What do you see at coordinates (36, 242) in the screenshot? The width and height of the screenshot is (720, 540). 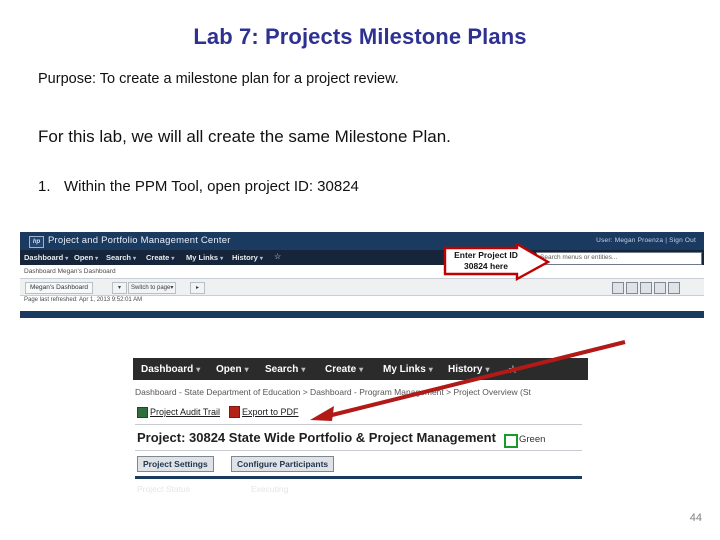 I see `hp-logo-icon: hp` at bounding box center [36, 242].